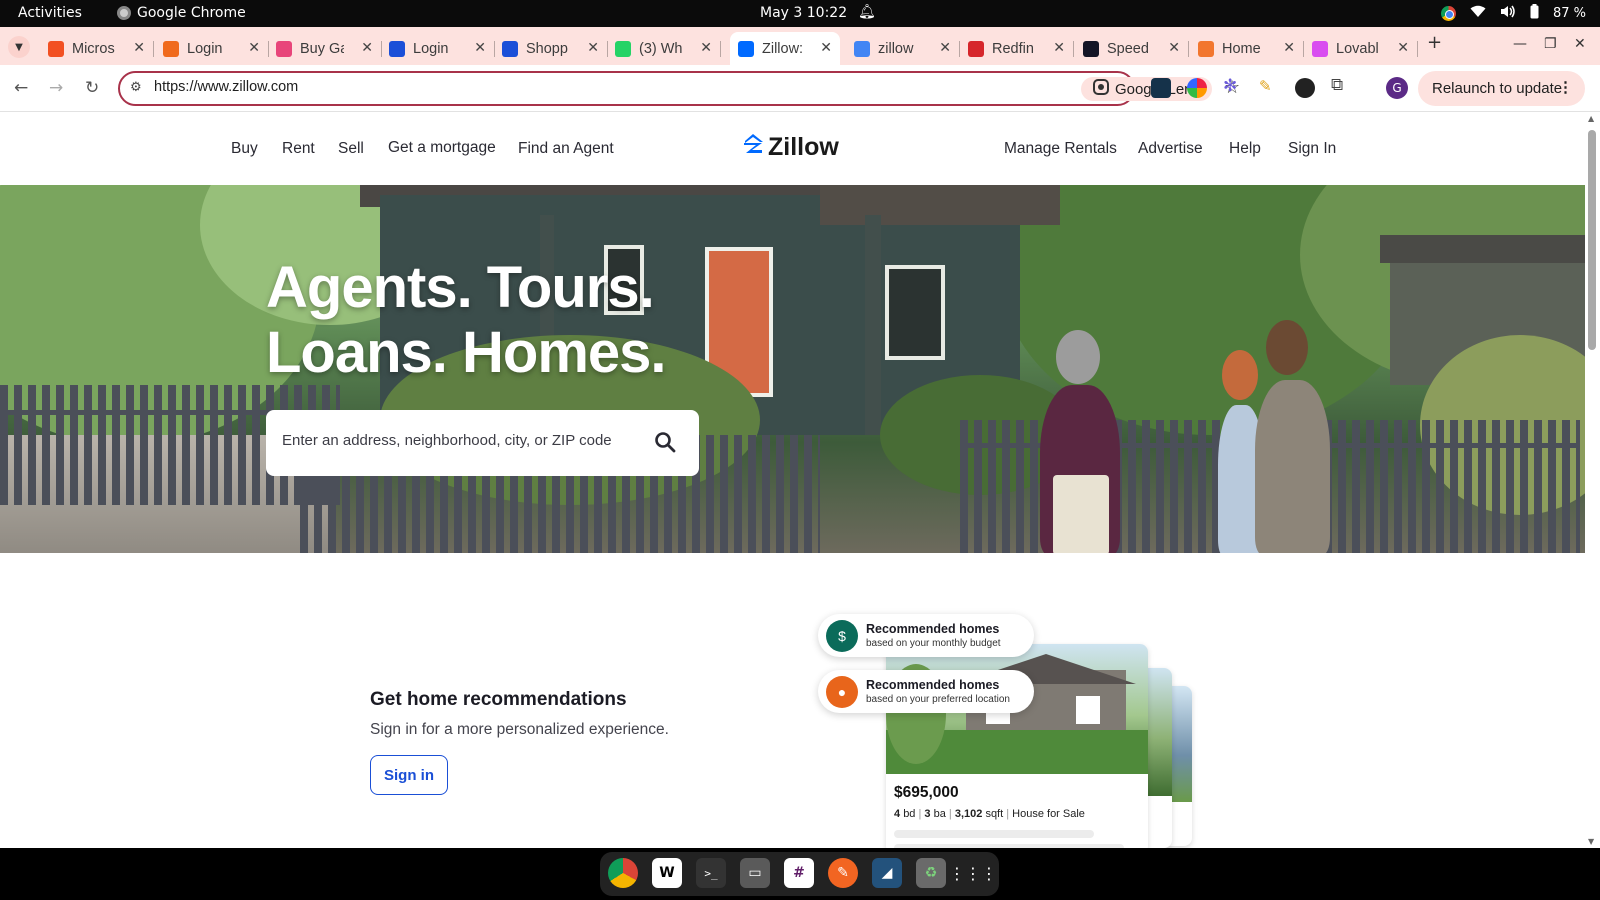  What do you see at coordinates (431, 48) in the screenshot?
I see `tab-title: Login` at bounding box center [431, 48].